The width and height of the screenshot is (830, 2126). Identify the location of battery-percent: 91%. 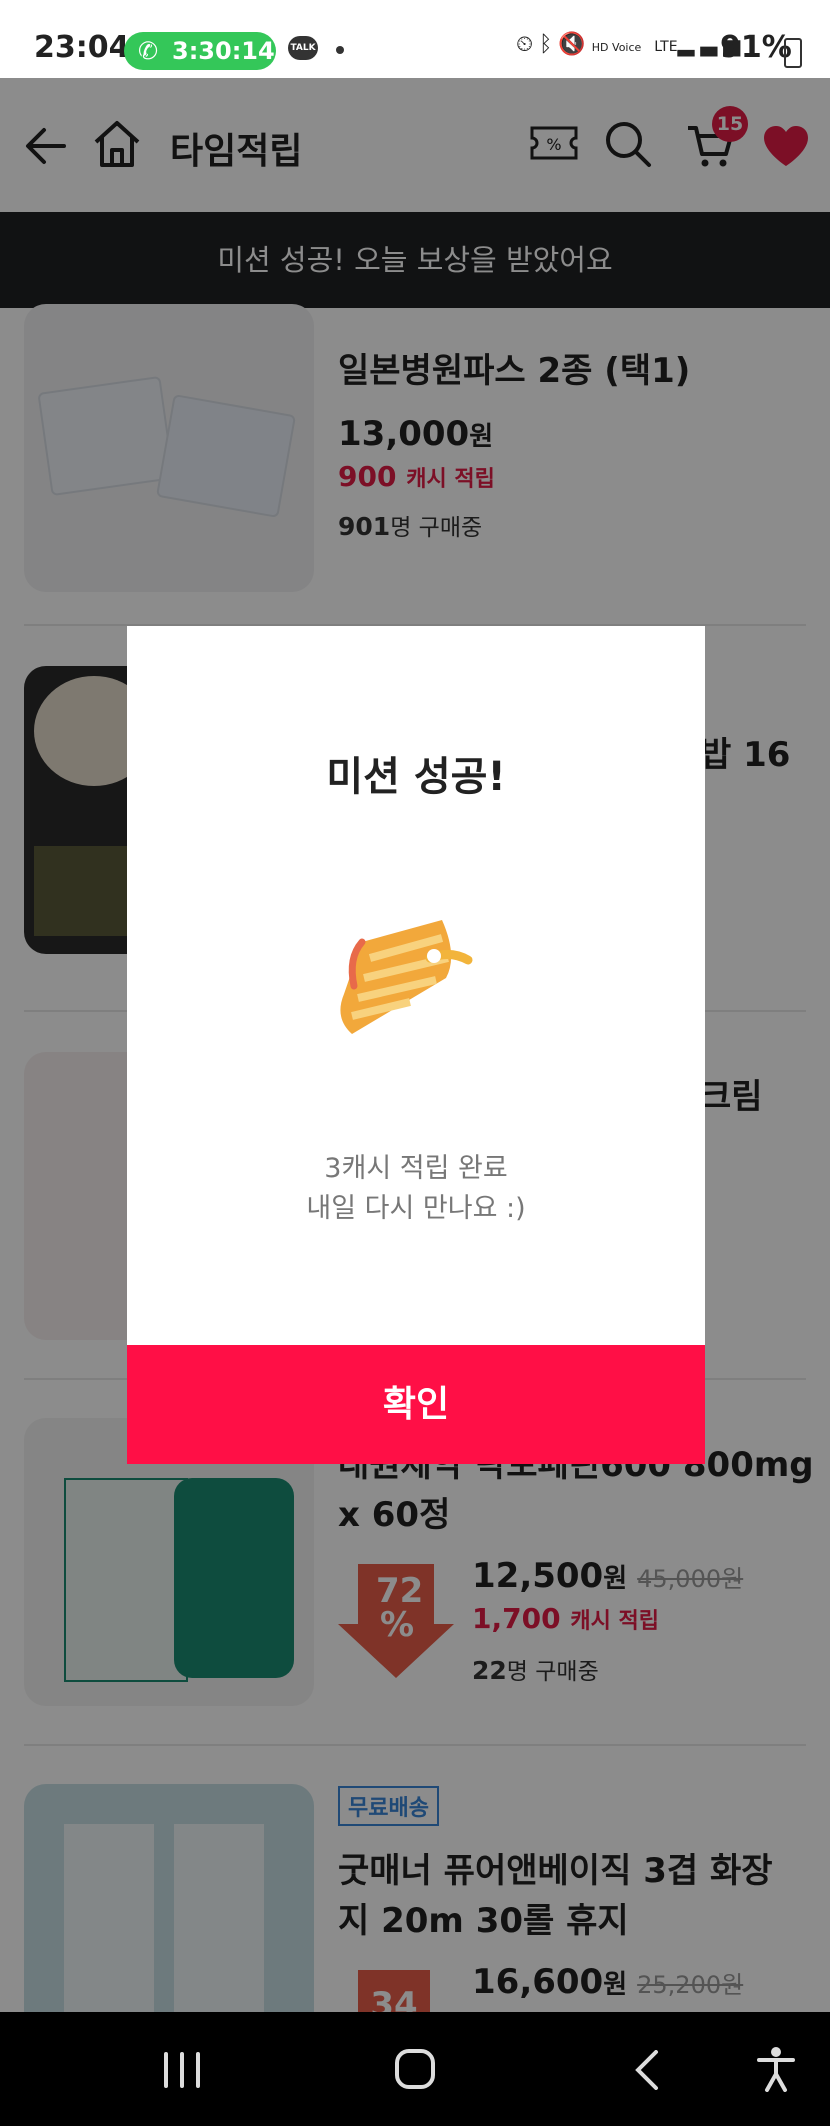
(756, 47).